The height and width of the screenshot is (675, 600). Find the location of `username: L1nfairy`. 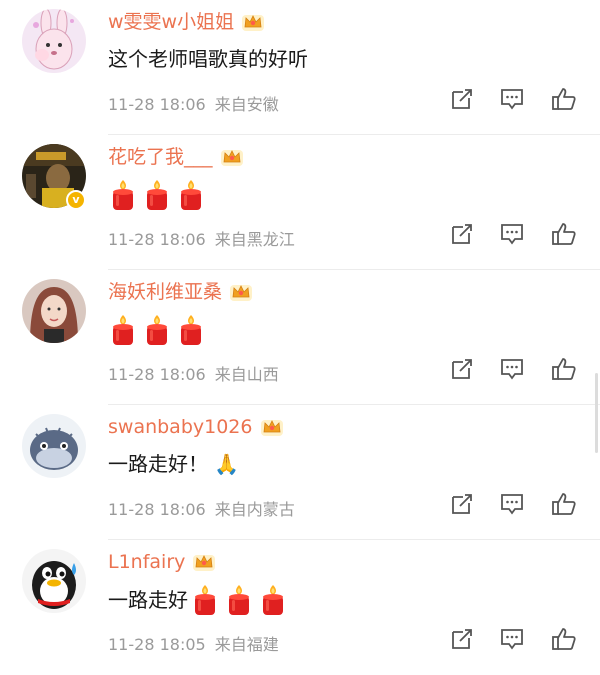

username: L1nfairy is located at coordinates (146, 562).